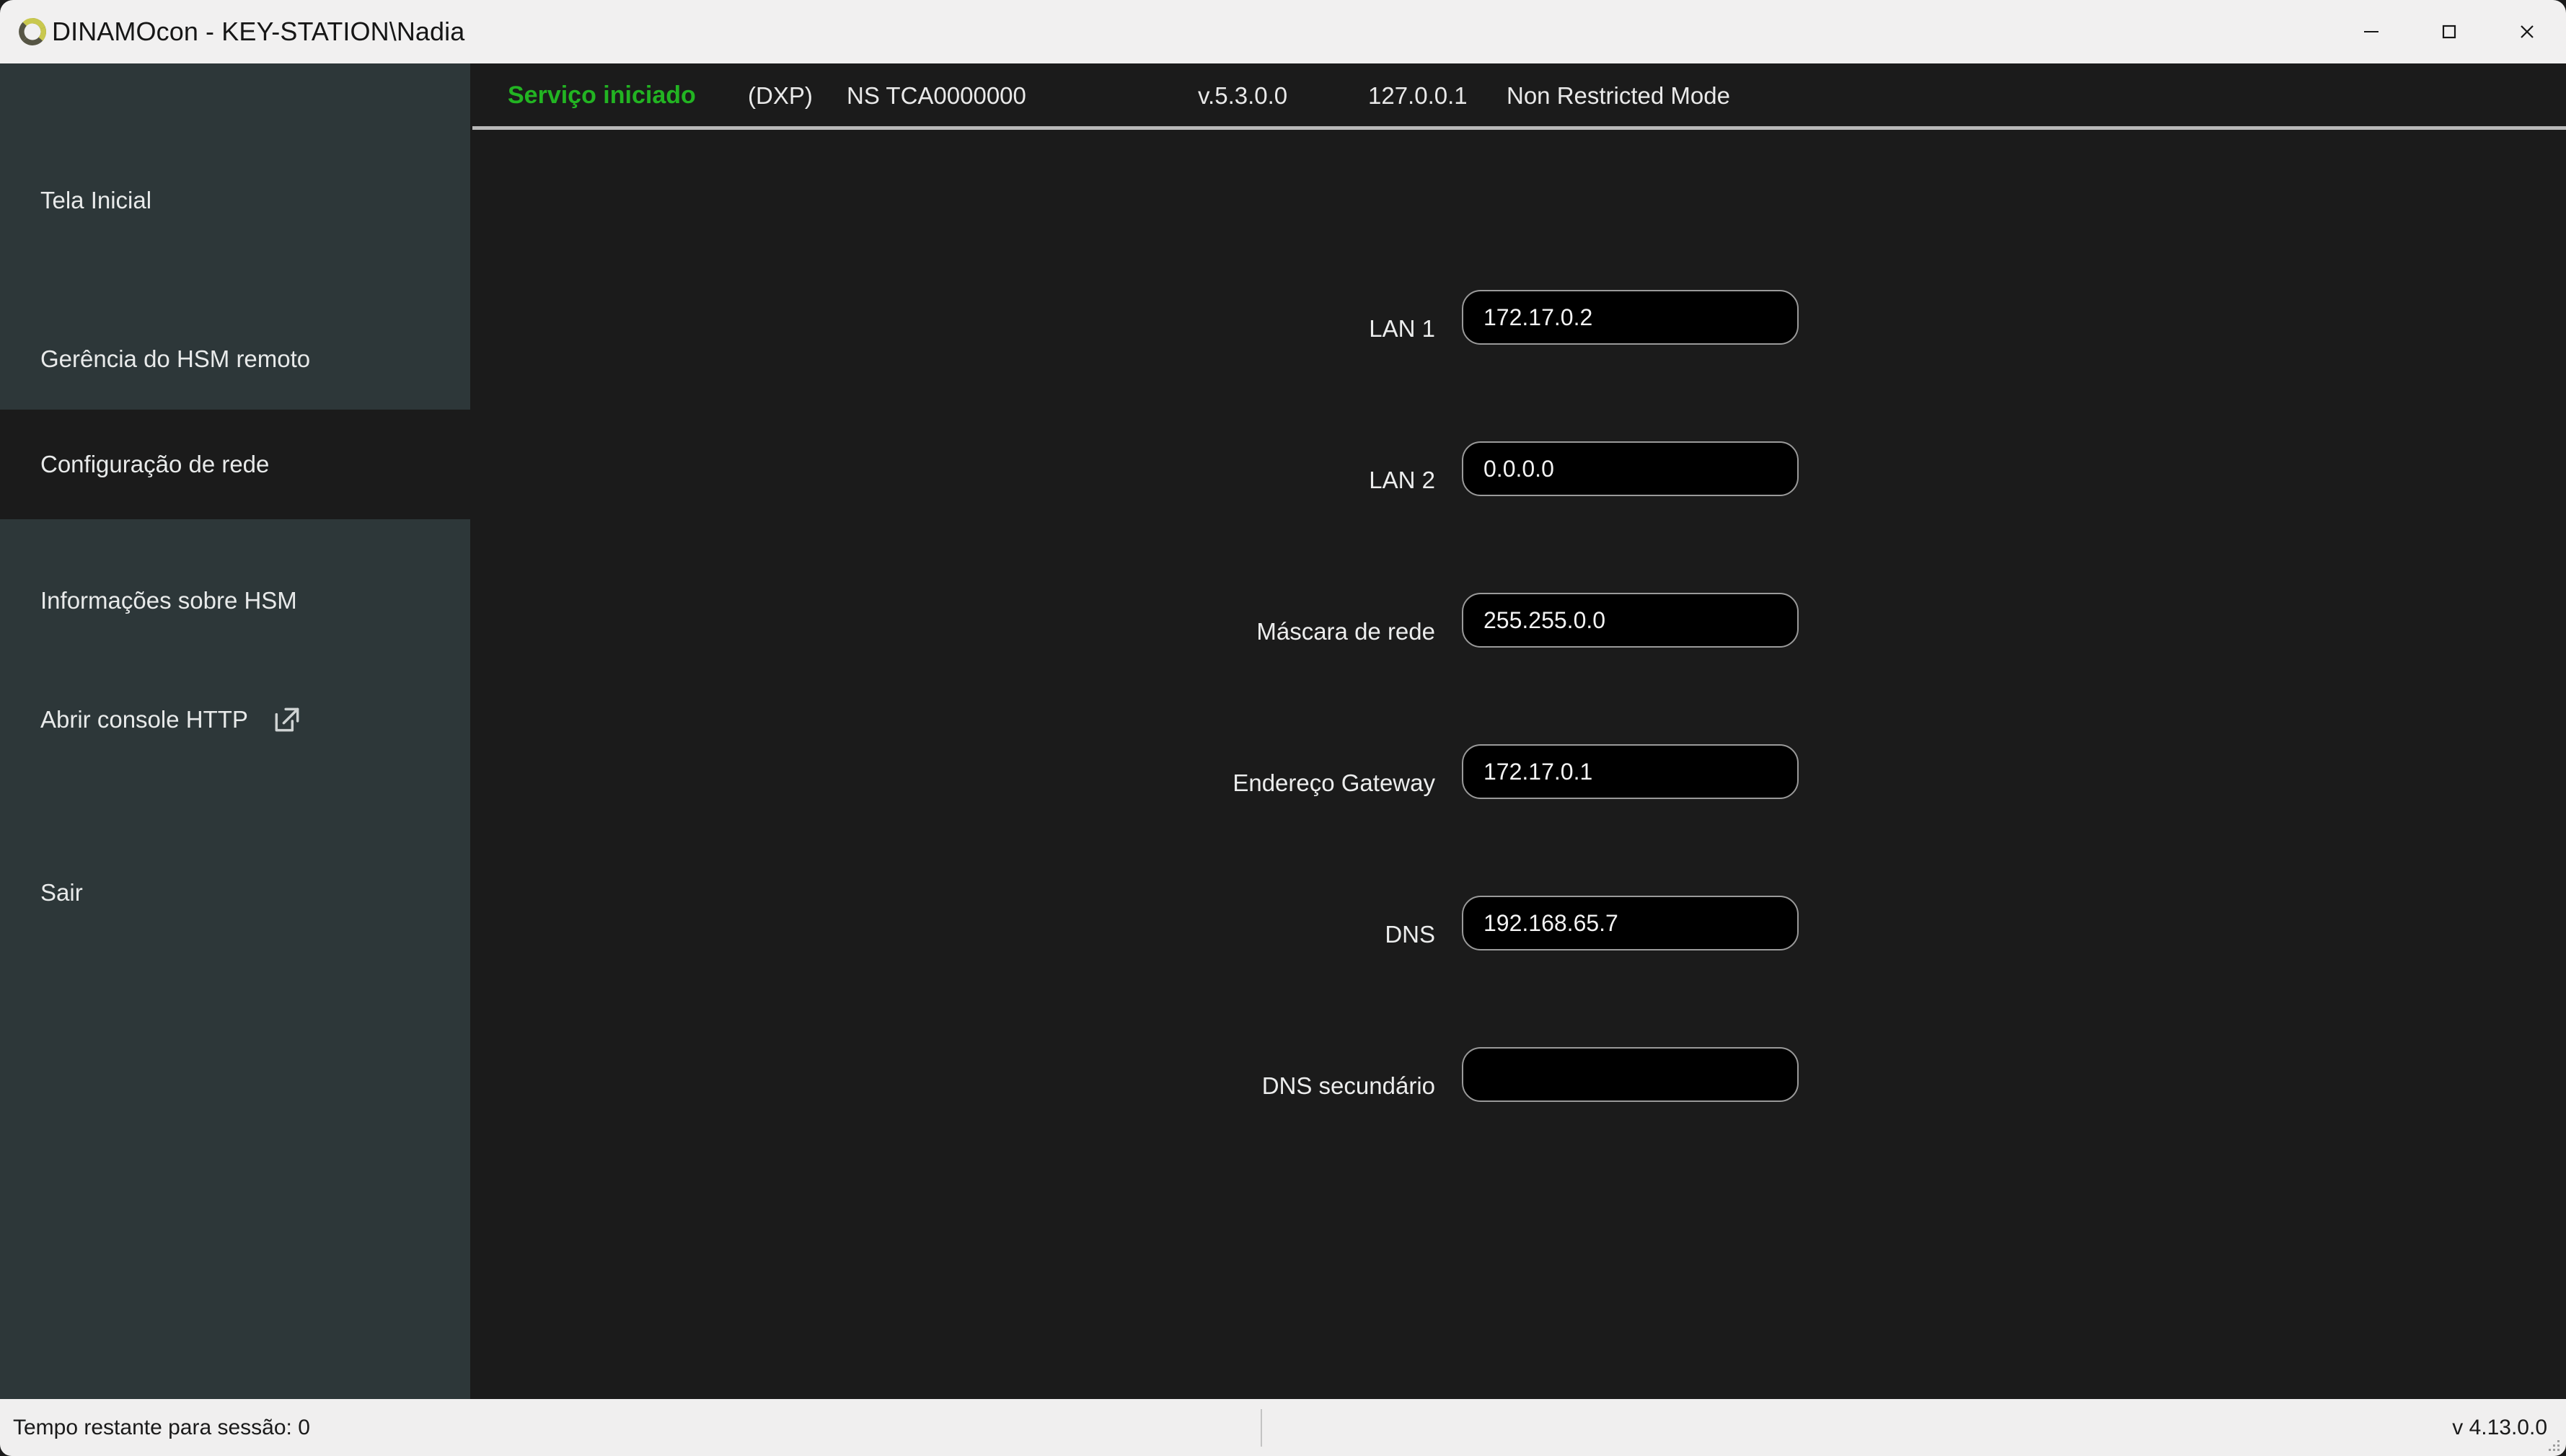  I want to click on dns-secundario-input, so click(1631, 1074).